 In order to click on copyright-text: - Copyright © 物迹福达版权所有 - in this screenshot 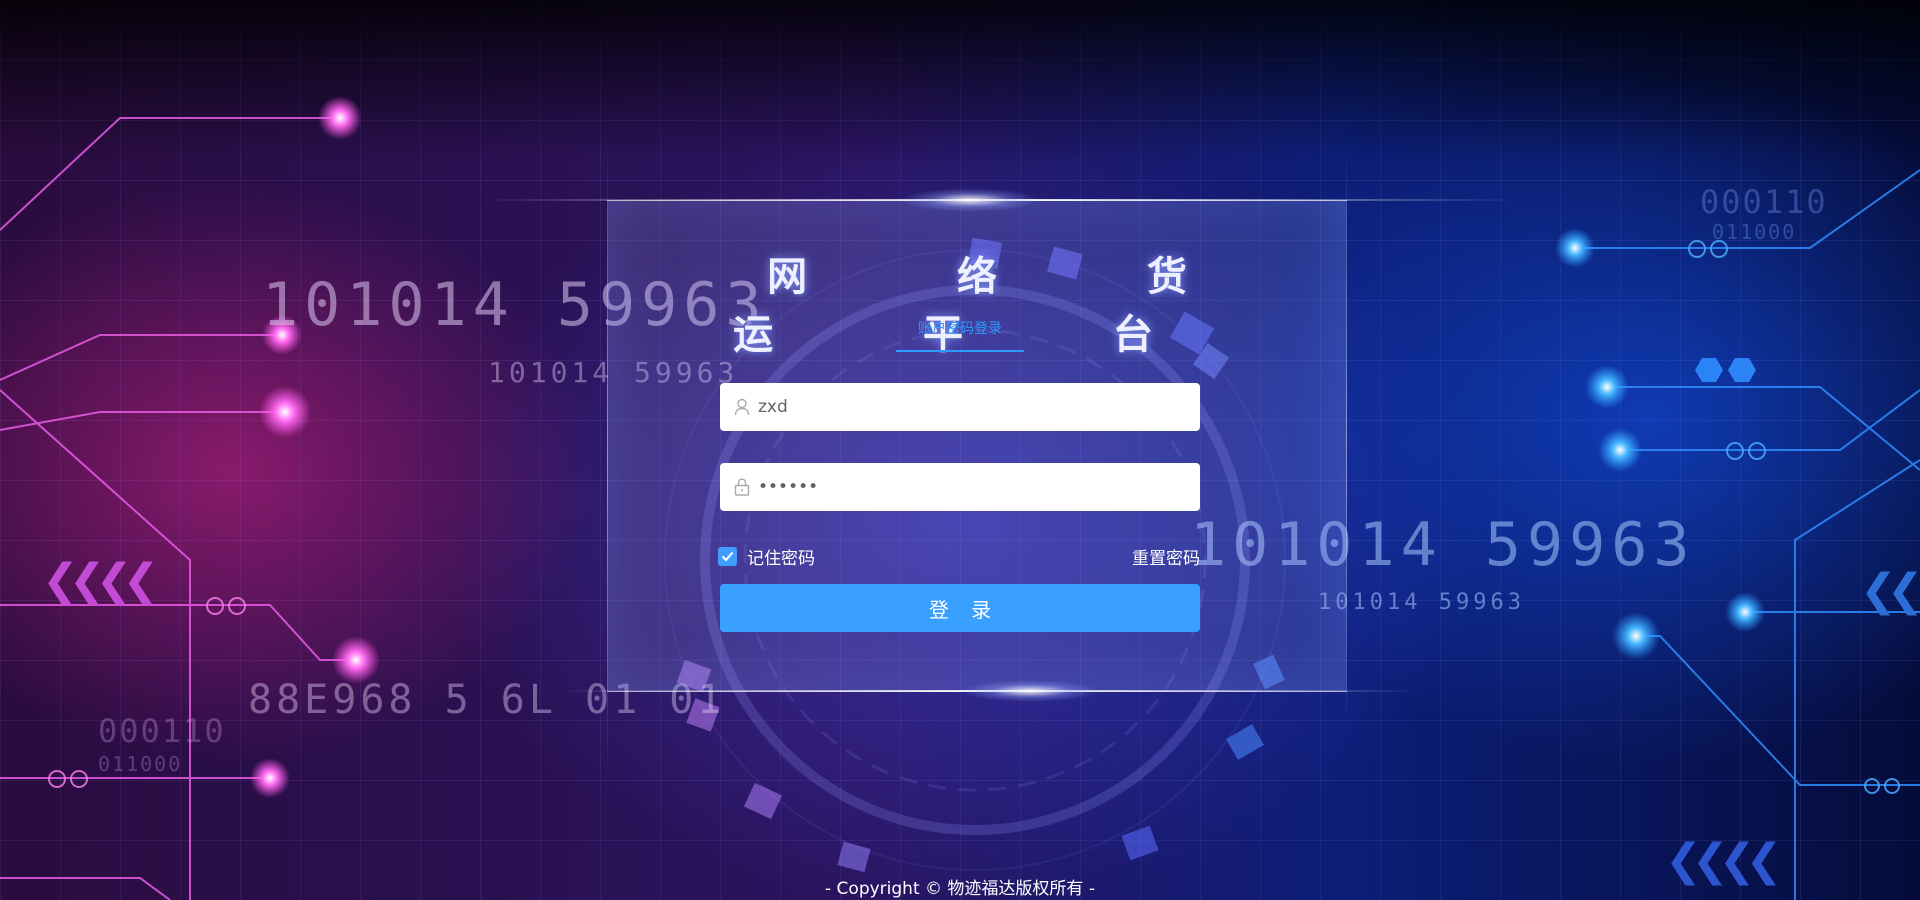, I will do `click(960, 889)`.